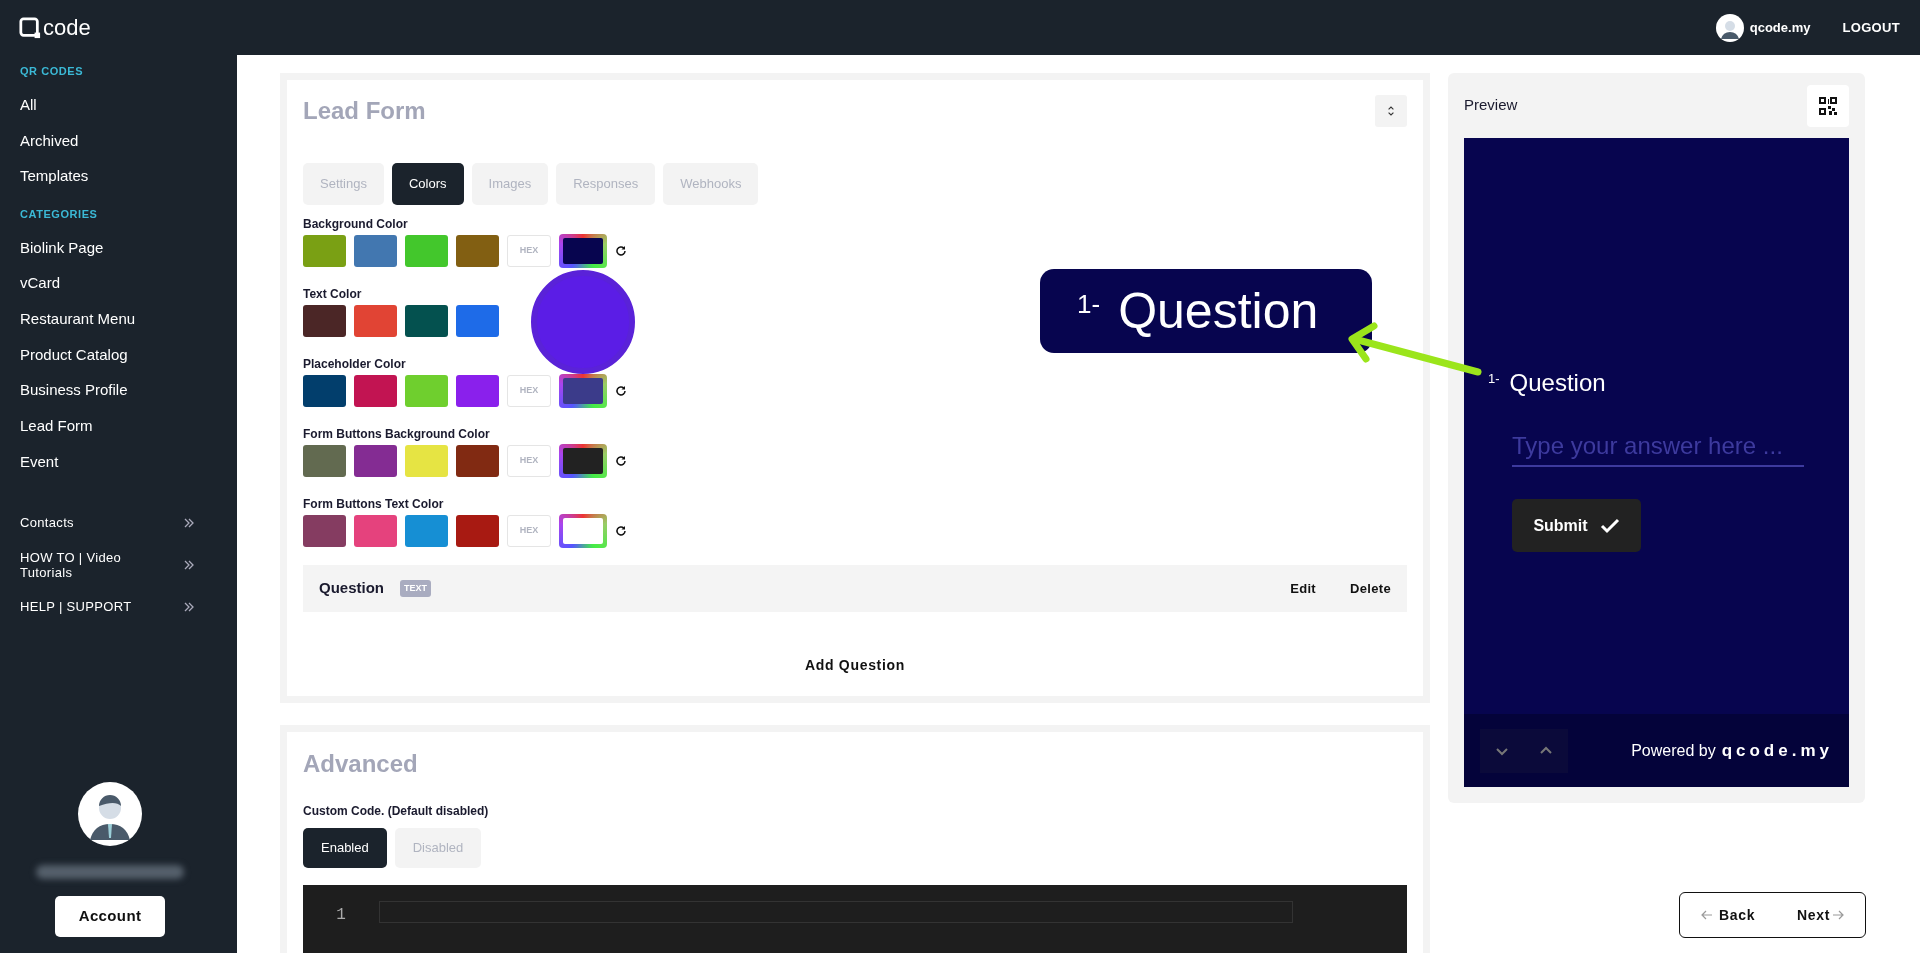  What do you see at coordinates (1737, 915) in the screenshot?
I see `back-label: Back` at bounding box center [1737, 915].